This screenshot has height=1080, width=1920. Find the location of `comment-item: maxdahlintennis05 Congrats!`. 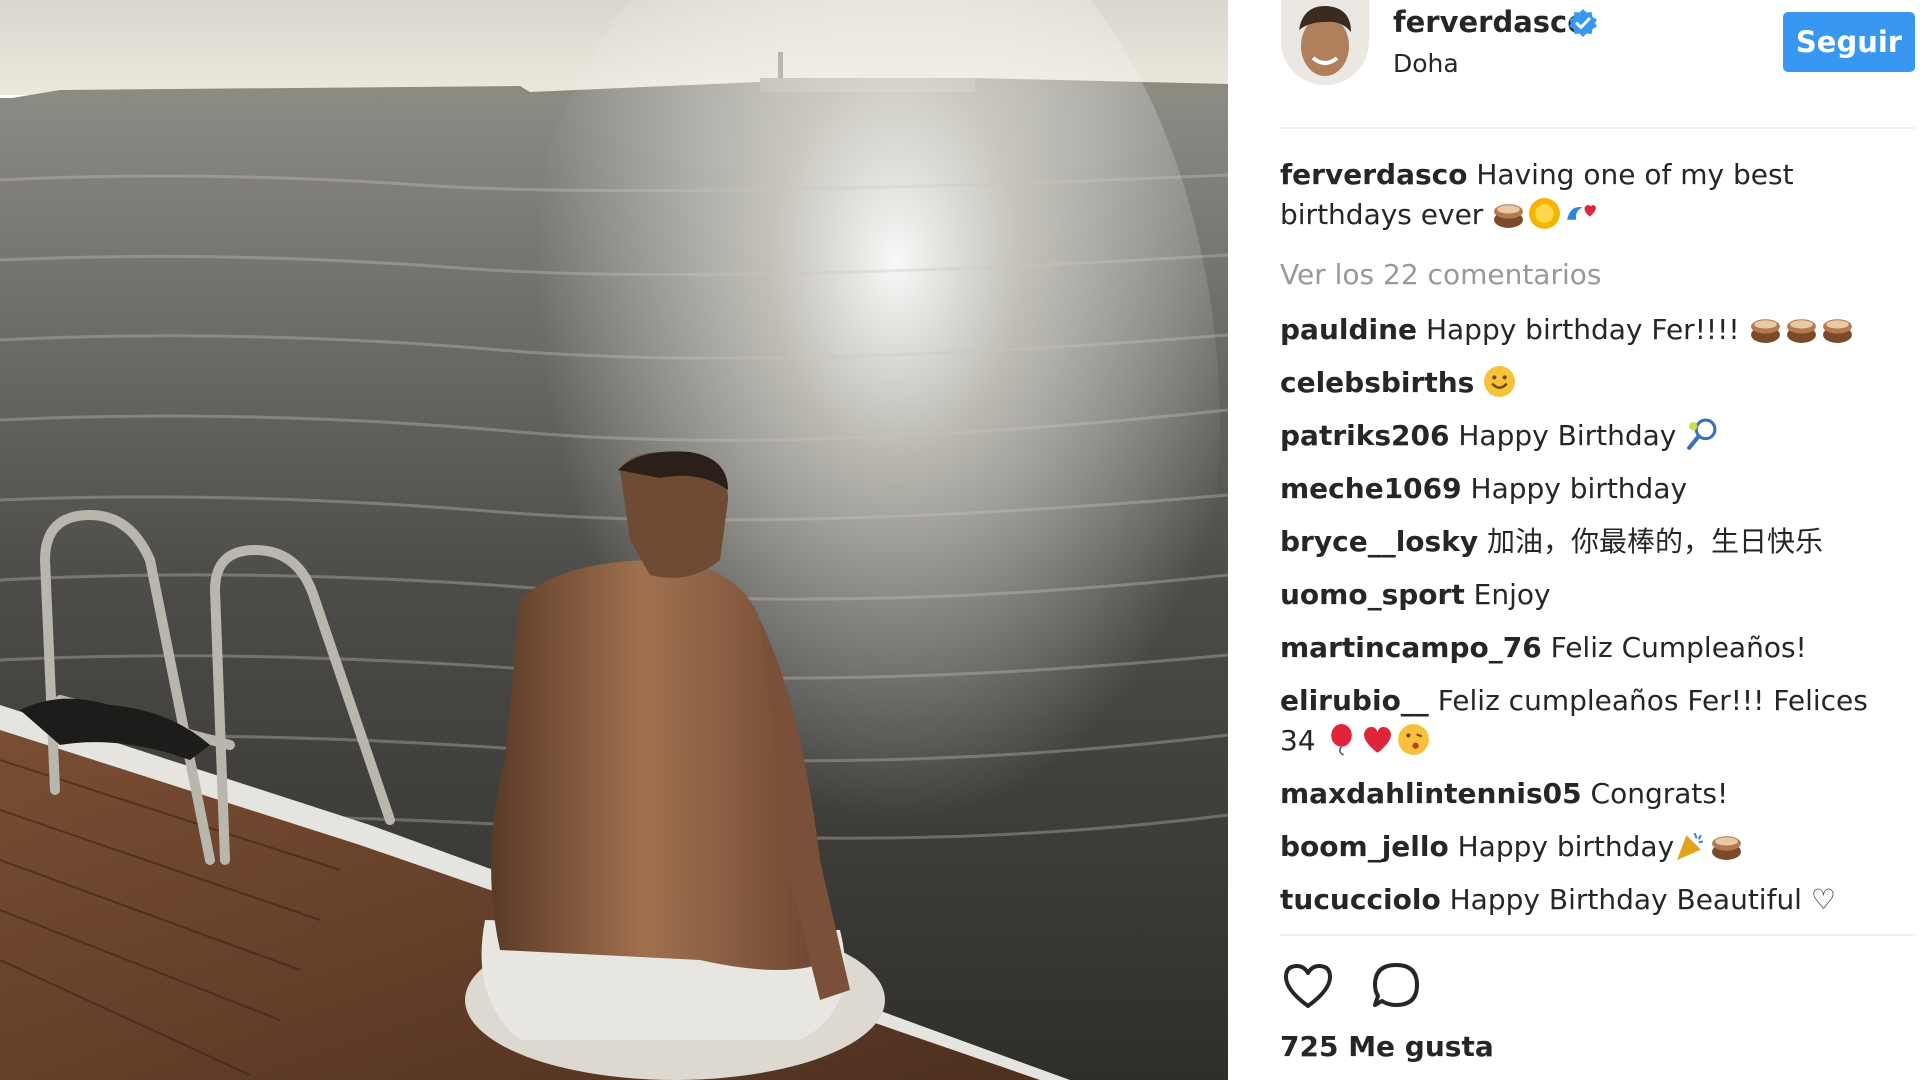

comment-item: maxdahlintennis05 Congrats! is located at coordinates (1595, 794).